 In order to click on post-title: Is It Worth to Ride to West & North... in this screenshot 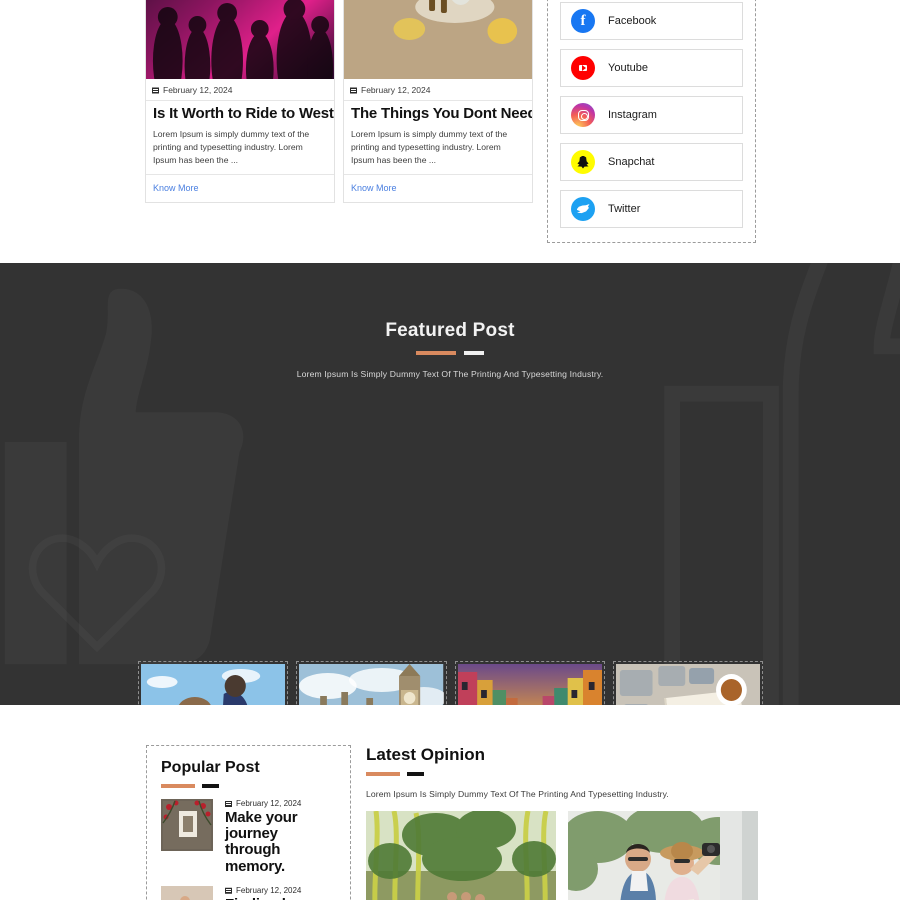, I will do `click(240, 114)`.